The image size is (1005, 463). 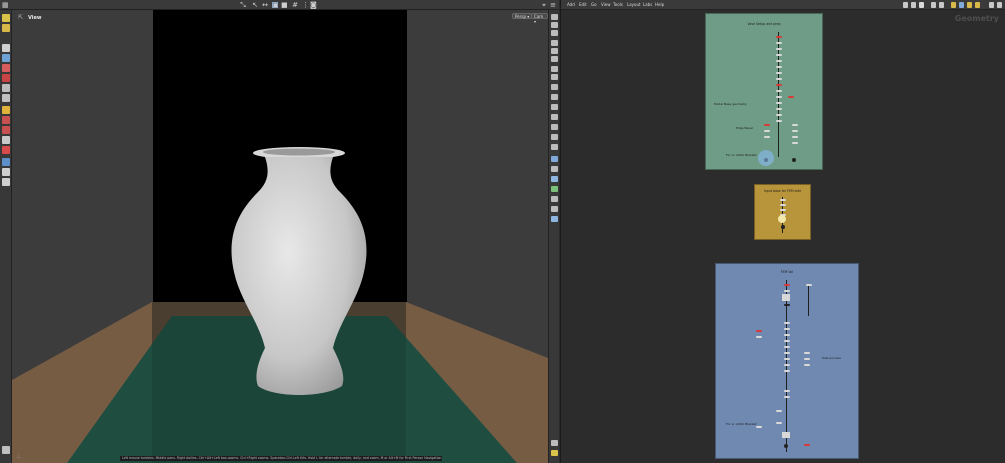 What do you see at coordinates (933, 5) in the screenshot?
I see `layout-icon` at bounding box center [933, 5].